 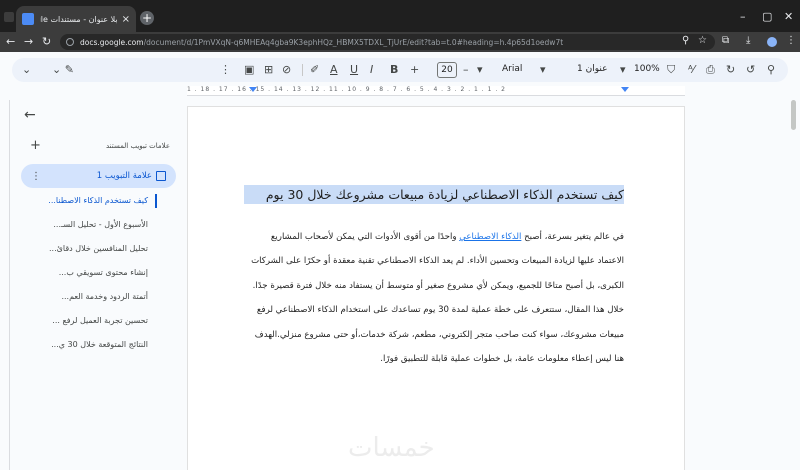 I want to click on scrollbar-thumb, so click(x=793, y=115).